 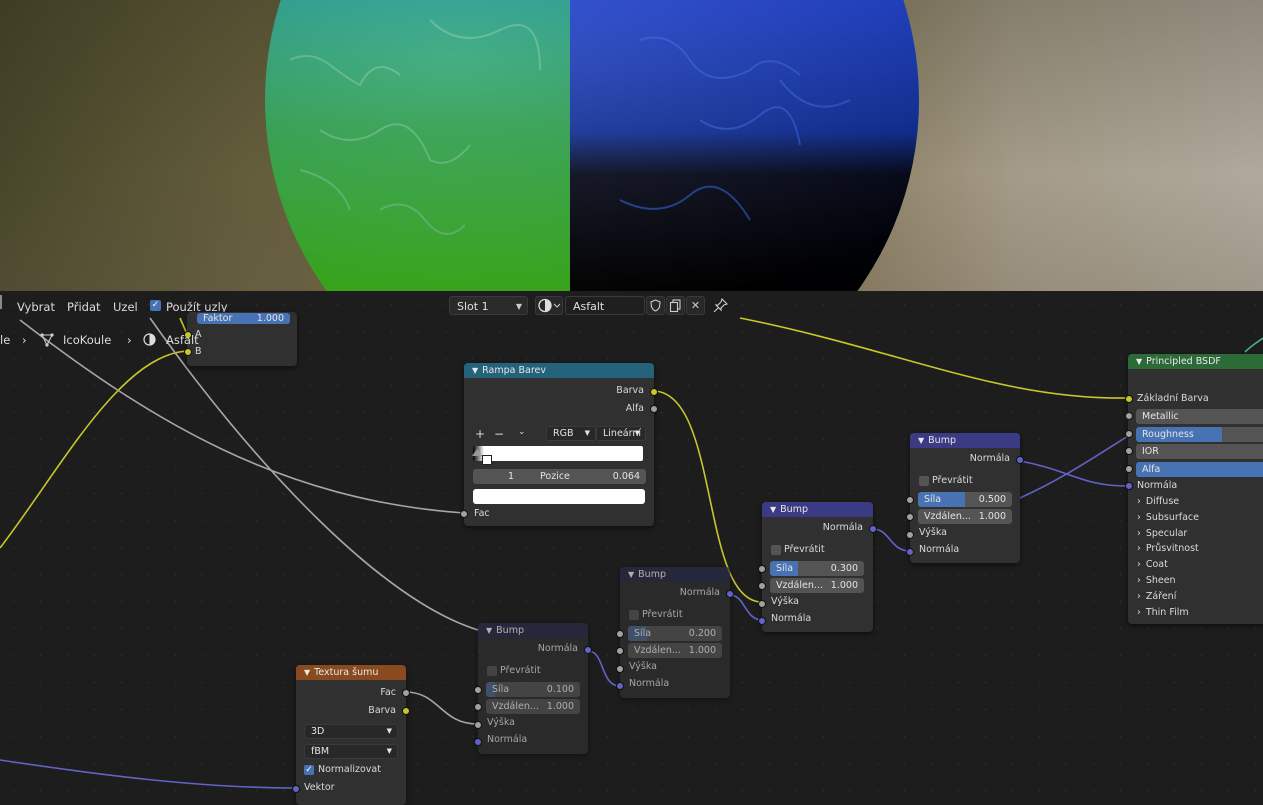 What do you see at coordinates (654, 392) in the screenshot?
I see `socket-ramp-barva` at bounding box center [654, 392].